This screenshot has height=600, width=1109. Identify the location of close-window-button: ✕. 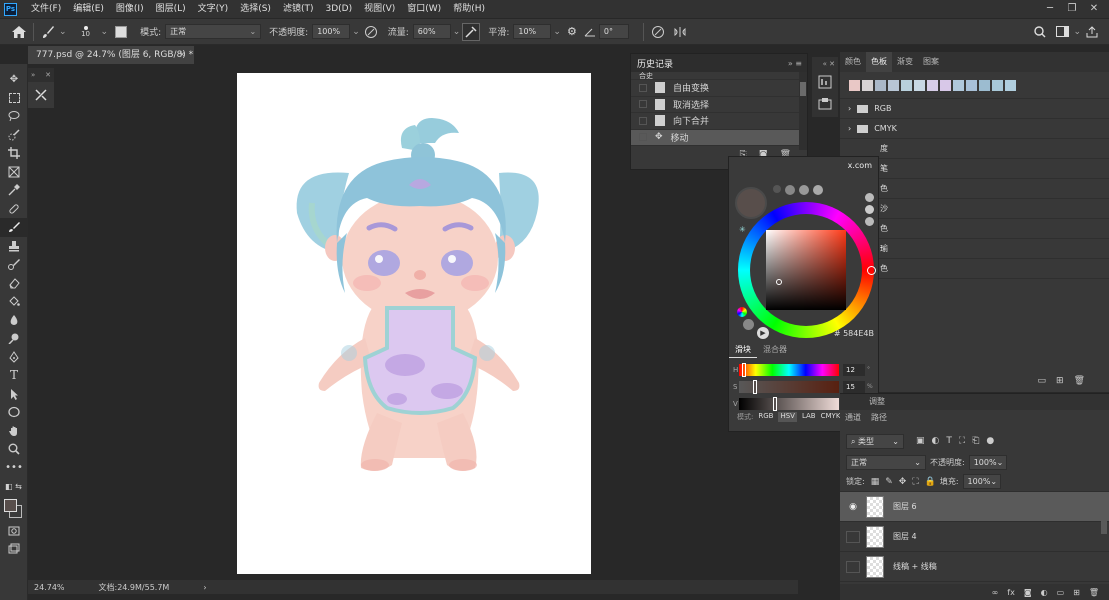
(1094, 9).